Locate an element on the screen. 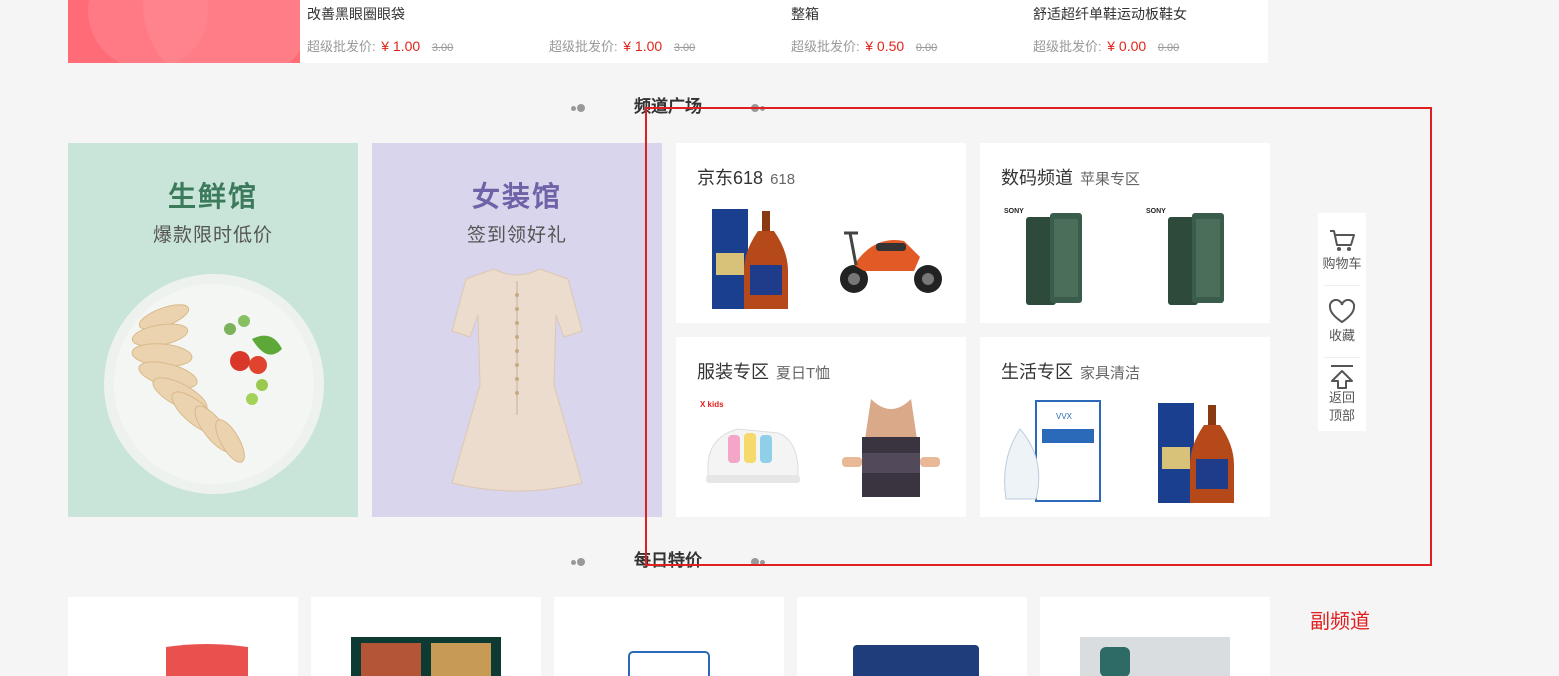 The image size is (1559, 676). face-mask-icon: VVX is located at coordinates (1052, 451).